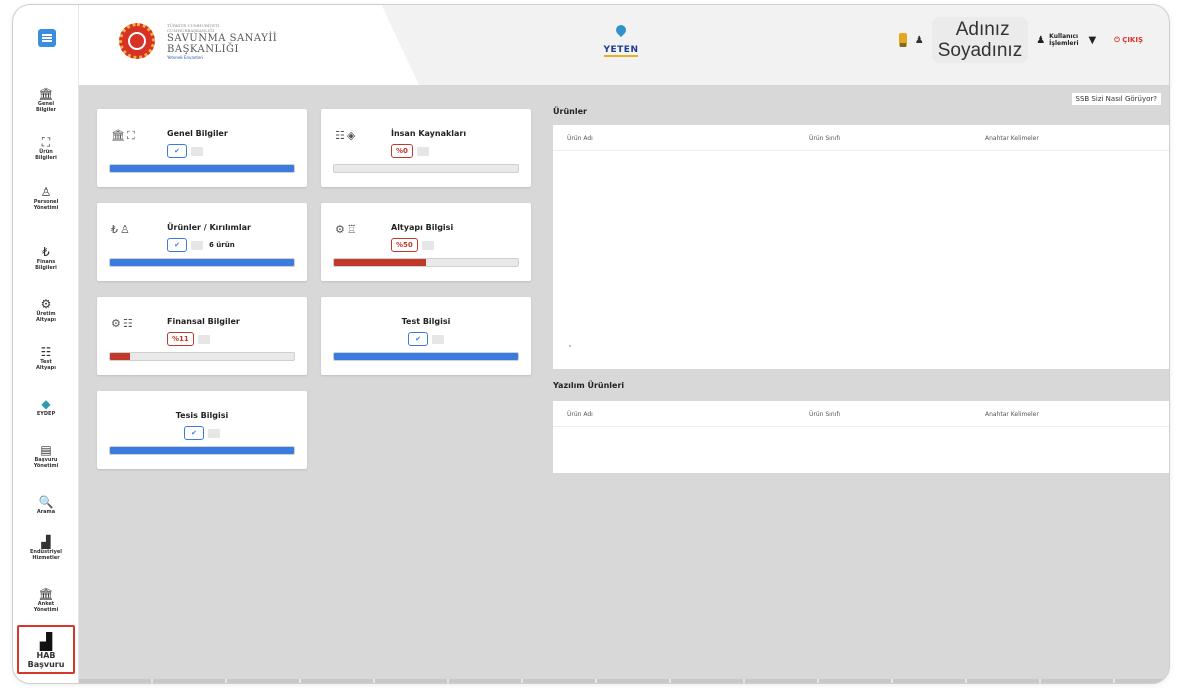  Describe the element at coordinates (46, 655) in the screenshot. I see `sidebar-item-label: HAB` at that location.